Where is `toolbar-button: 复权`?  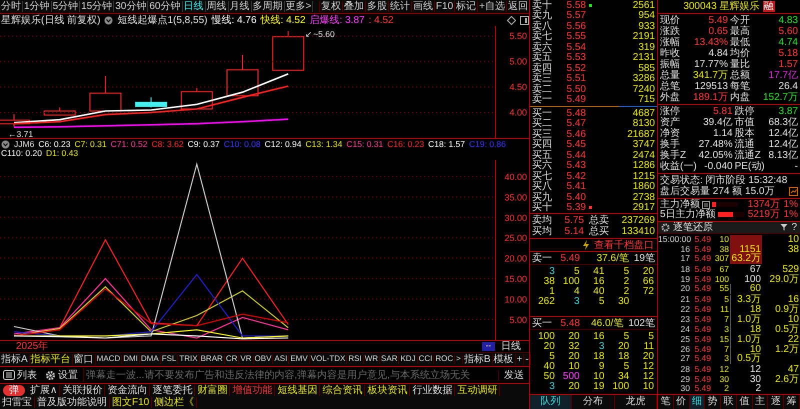 toolbar-button: 复权 is located at coordinates (330, 6).